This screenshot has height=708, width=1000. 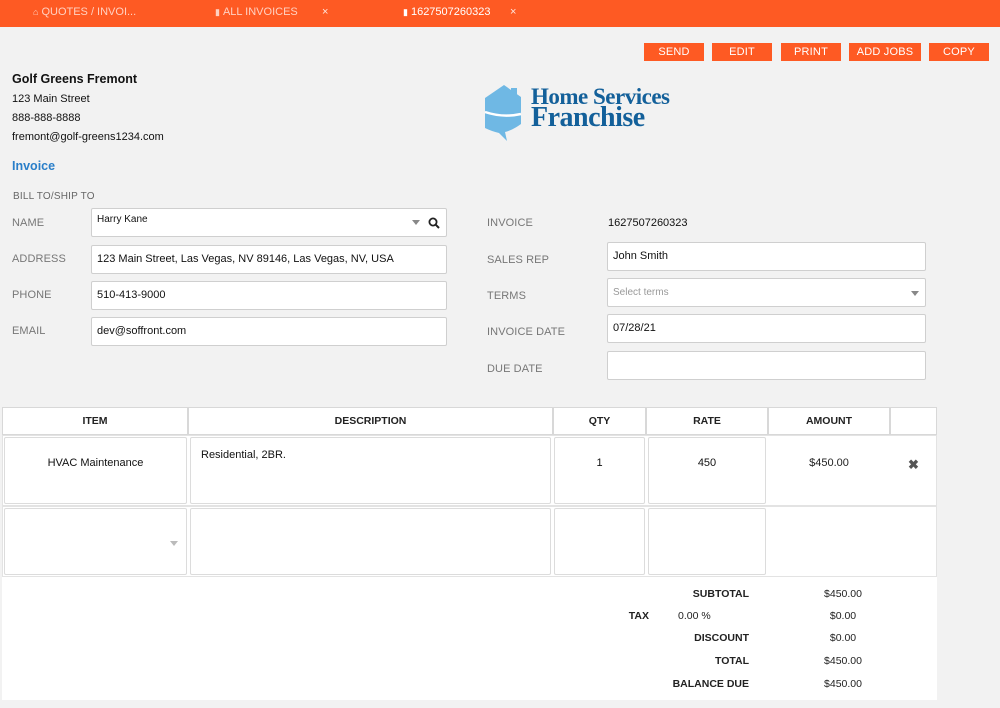 I want to click on discount-label: DISCOUNT, so click(x=721, y=638).